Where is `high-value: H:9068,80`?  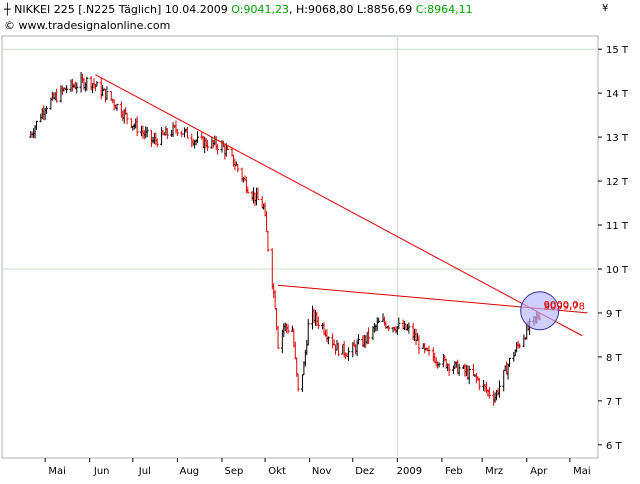
high-value: H:9068,80 is located at coordinates (324, 9).